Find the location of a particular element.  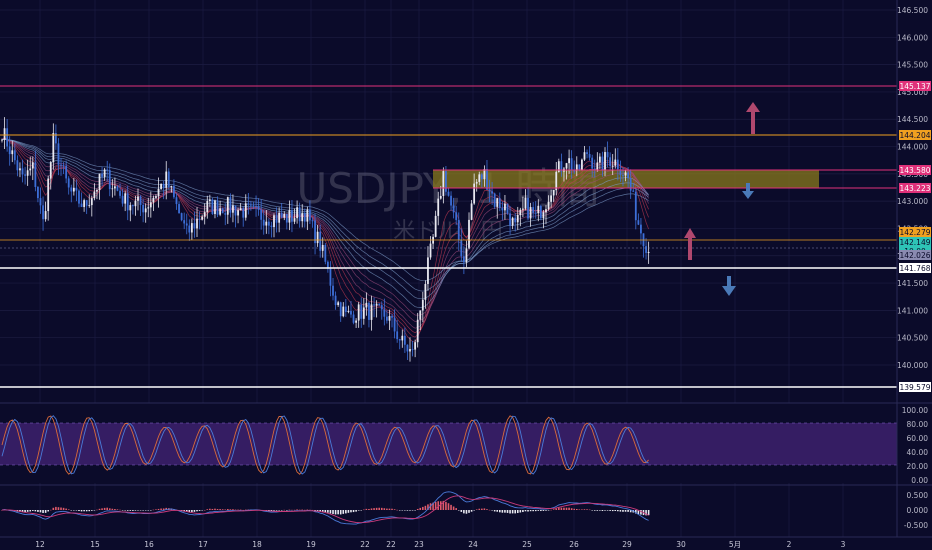

time-tick-label: 25 is located at coordinates (527, 544).